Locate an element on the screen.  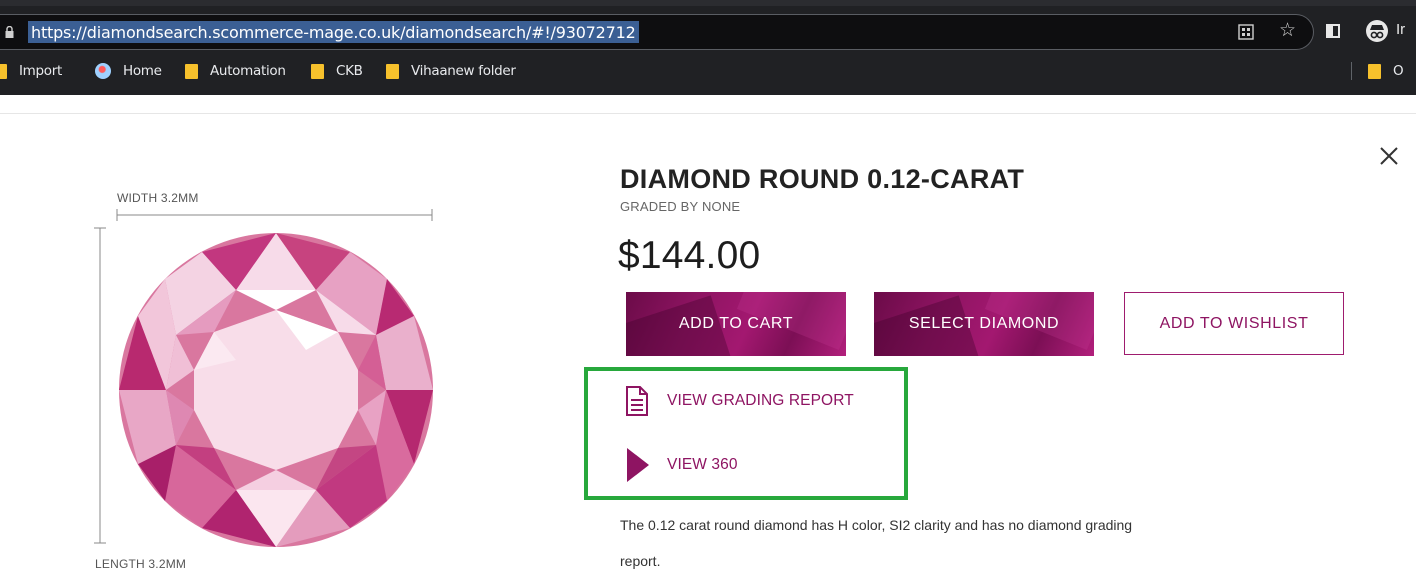
install-app-icon is located at coordinates (1246, 32).